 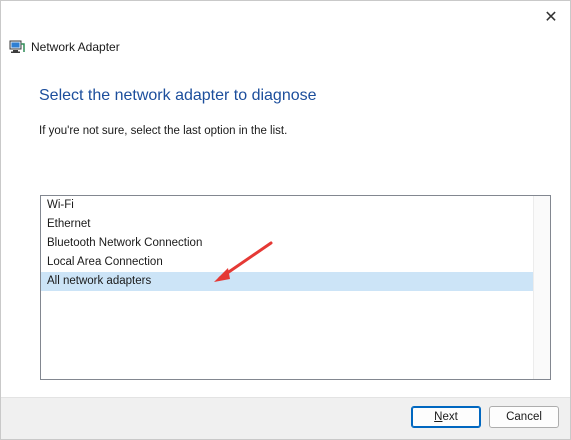 I want to click on dialog-footer: Next Cancel, so click(x=285, y=418).